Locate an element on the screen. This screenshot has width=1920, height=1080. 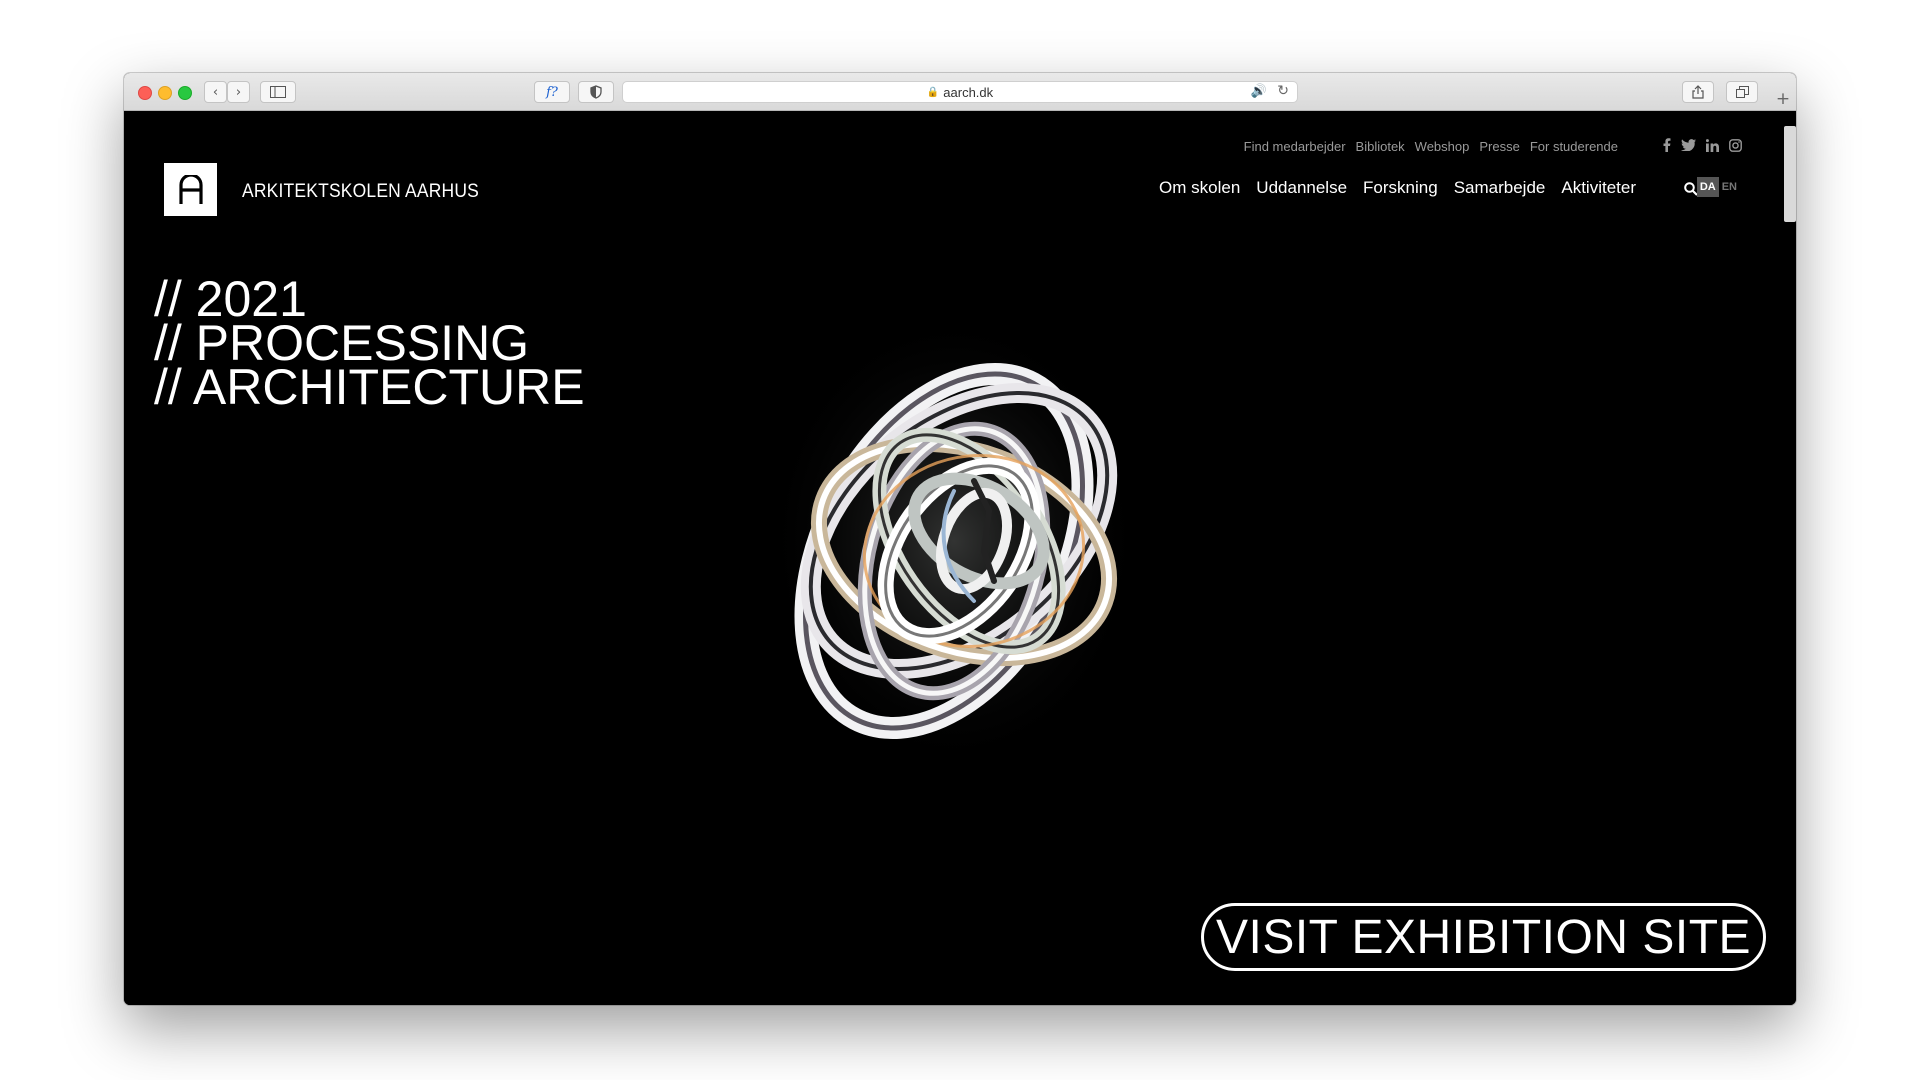
nav-samarbejde: Samarbejde is located at coordinates (1500, 188).